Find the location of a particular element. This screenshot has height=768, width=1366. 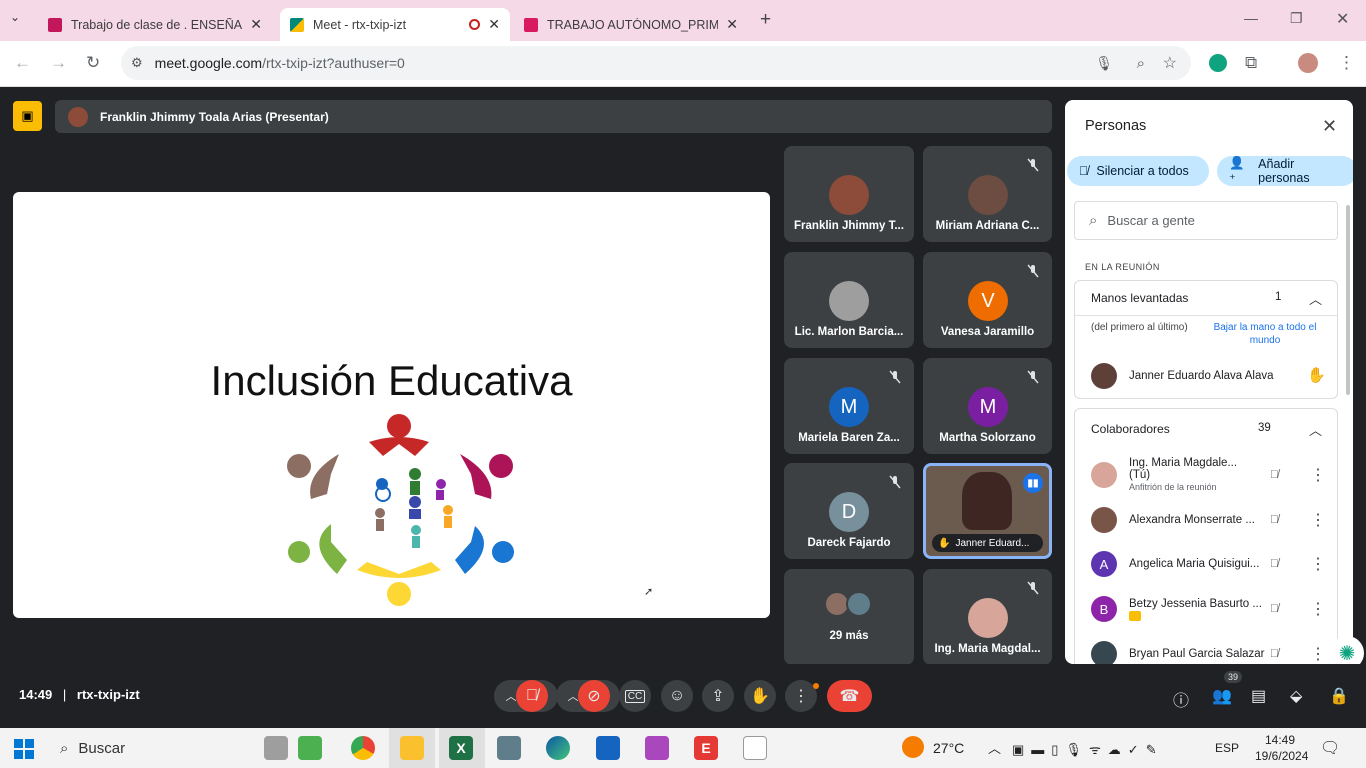

bookmark-star-icon: ☆ is located at coordinates (1170, 63).